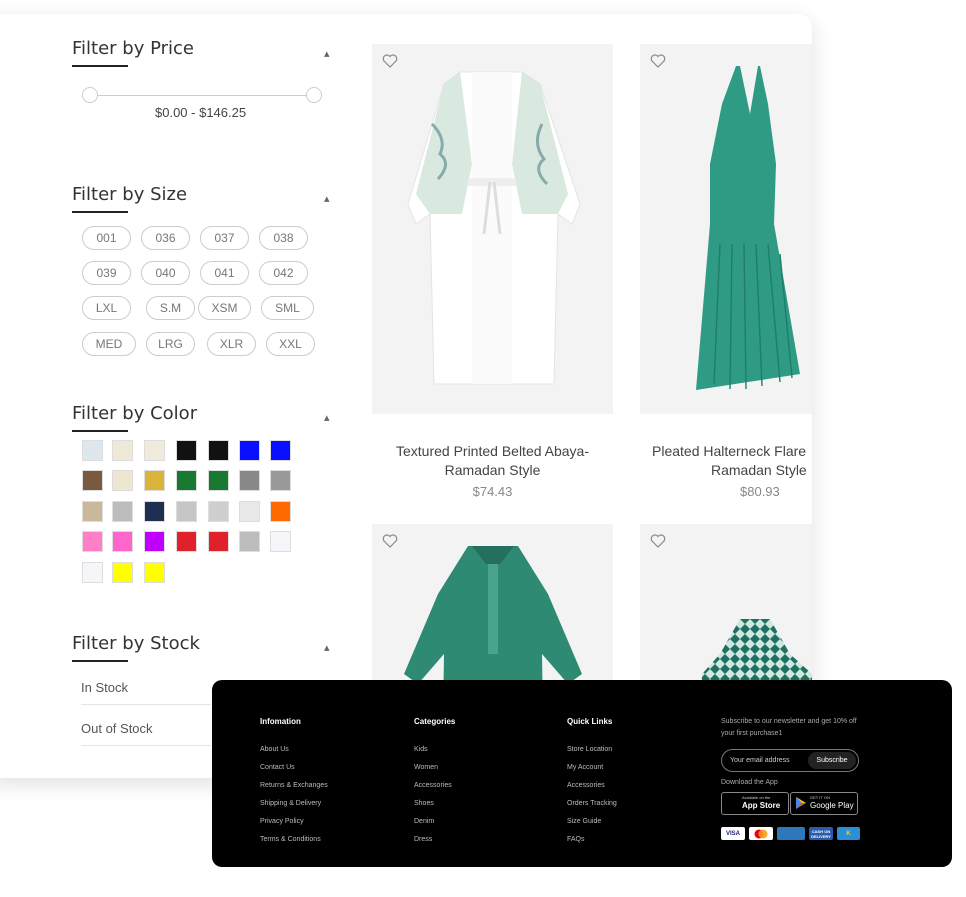 The width and height of the screenshot is (966, 897). I want to click on collapse-stock-icon: ▴, so click(329, 647).